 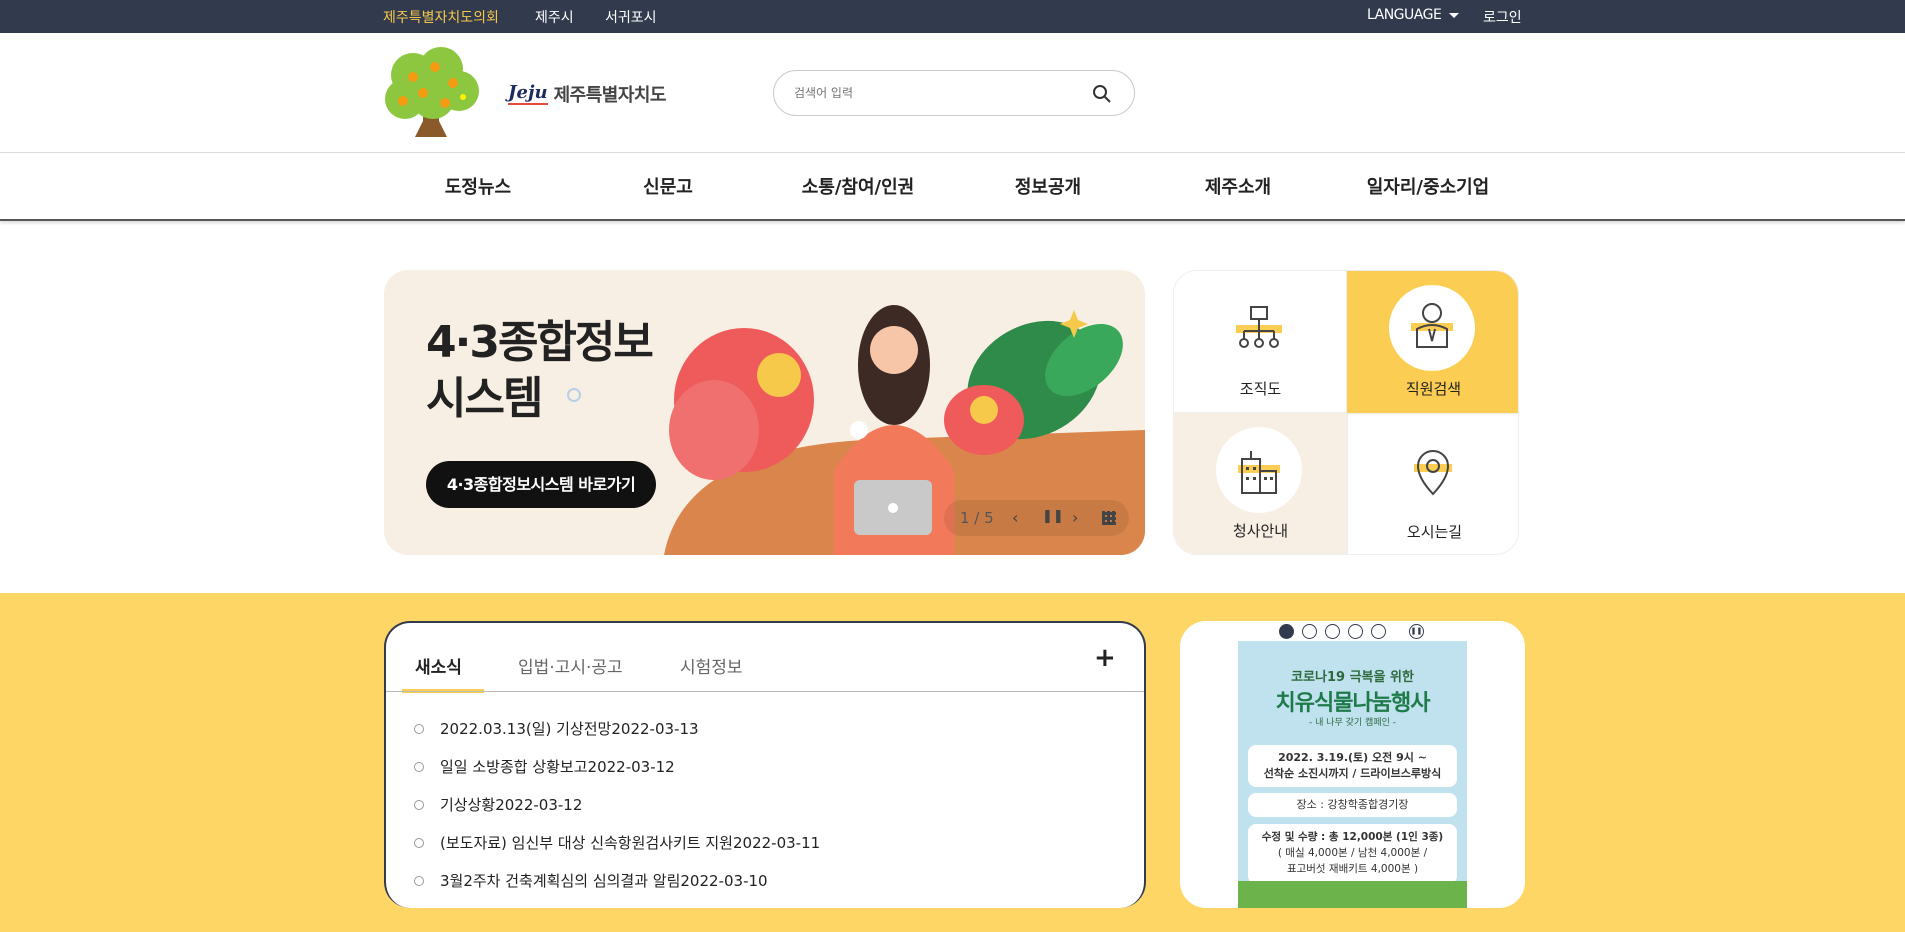 What do you see at coordinates (1102, 94) in the screenshot?
I see `search-icon` at bounding box center [1102, 94].